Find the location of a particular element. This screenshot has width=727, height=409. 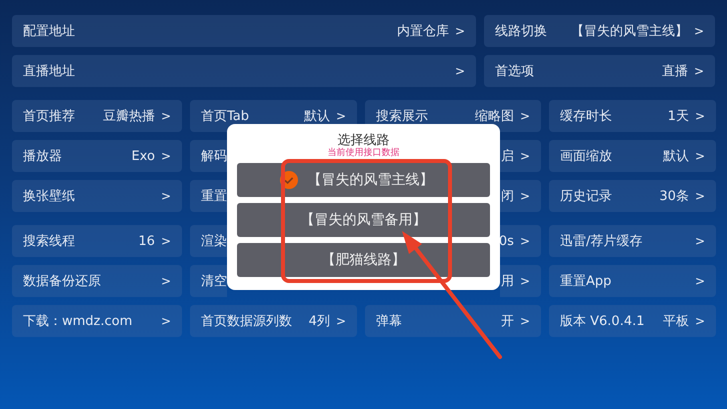

setting-value: 开 is located at coordinates (507, 321).